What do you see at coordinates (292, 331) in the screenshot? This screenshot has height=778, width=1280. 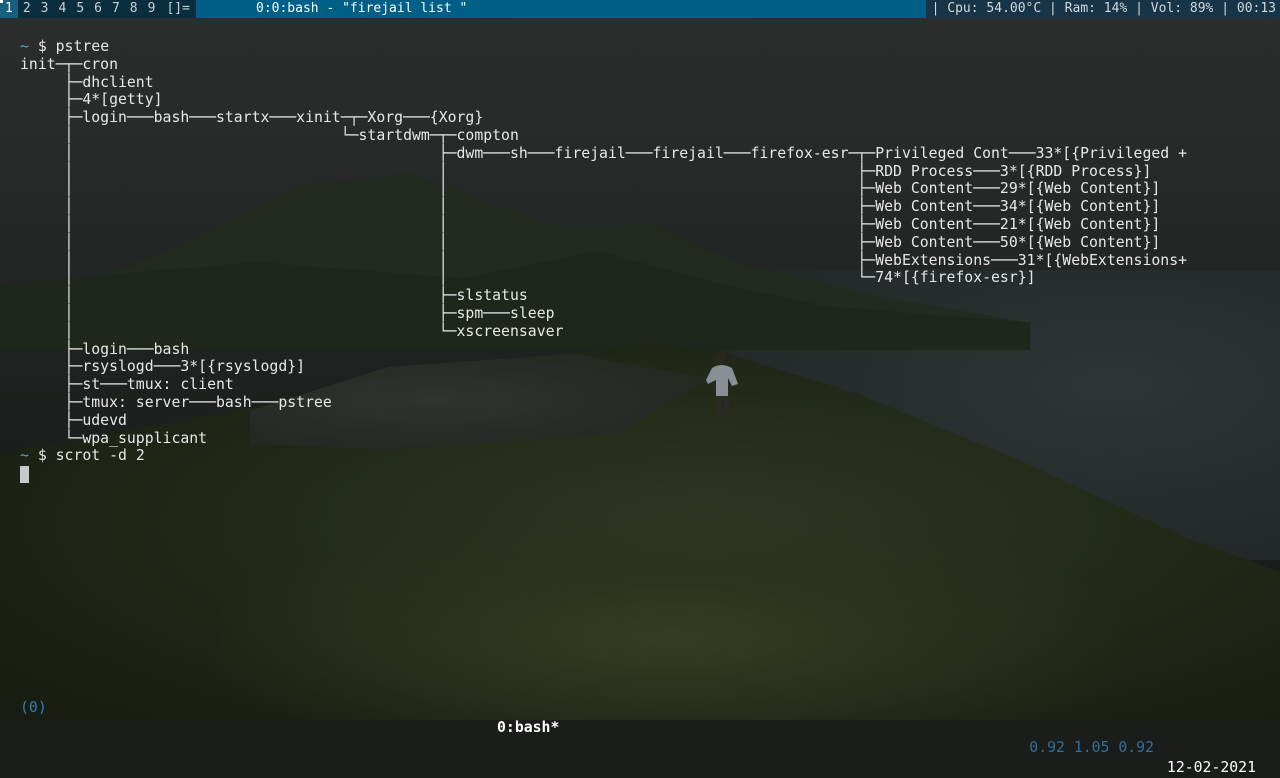 I see `terminal-line: │ └─xscreensaver` at bounding box center [292, 331].